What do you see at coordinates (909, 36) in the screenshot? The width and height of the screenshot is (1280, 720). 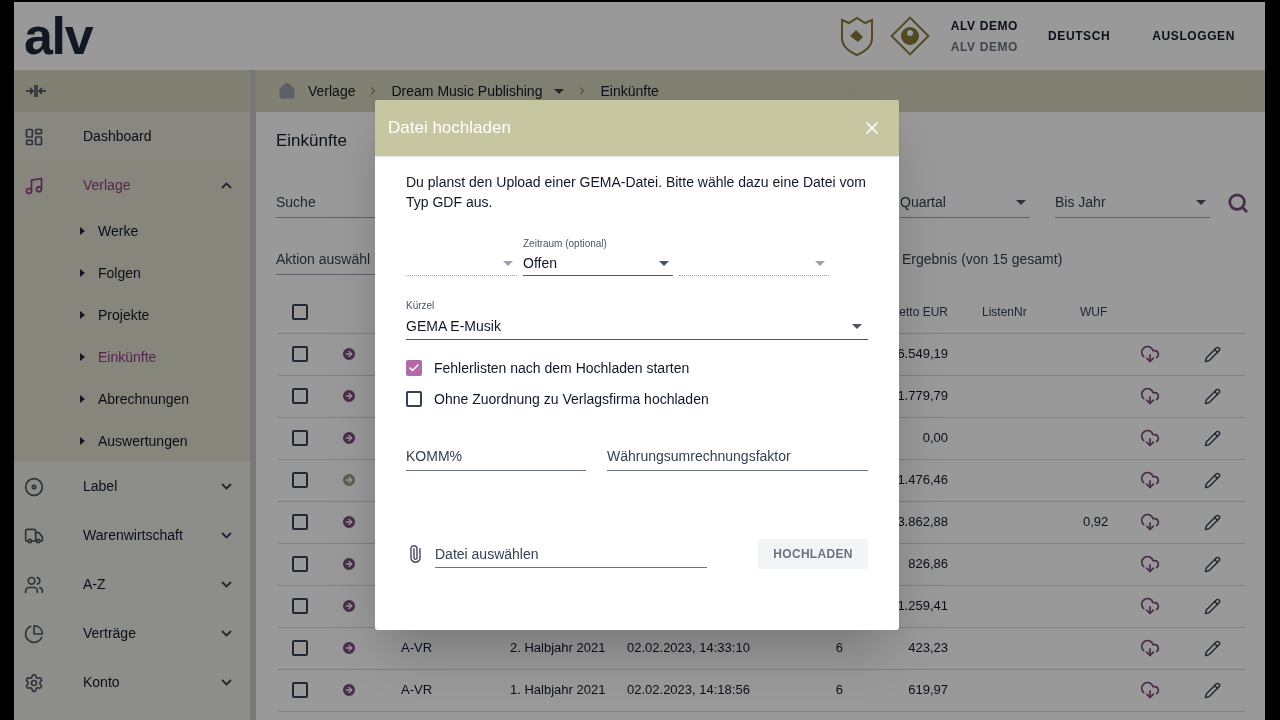 I see `profile-badge-icon` at bounding box center [909, 36].